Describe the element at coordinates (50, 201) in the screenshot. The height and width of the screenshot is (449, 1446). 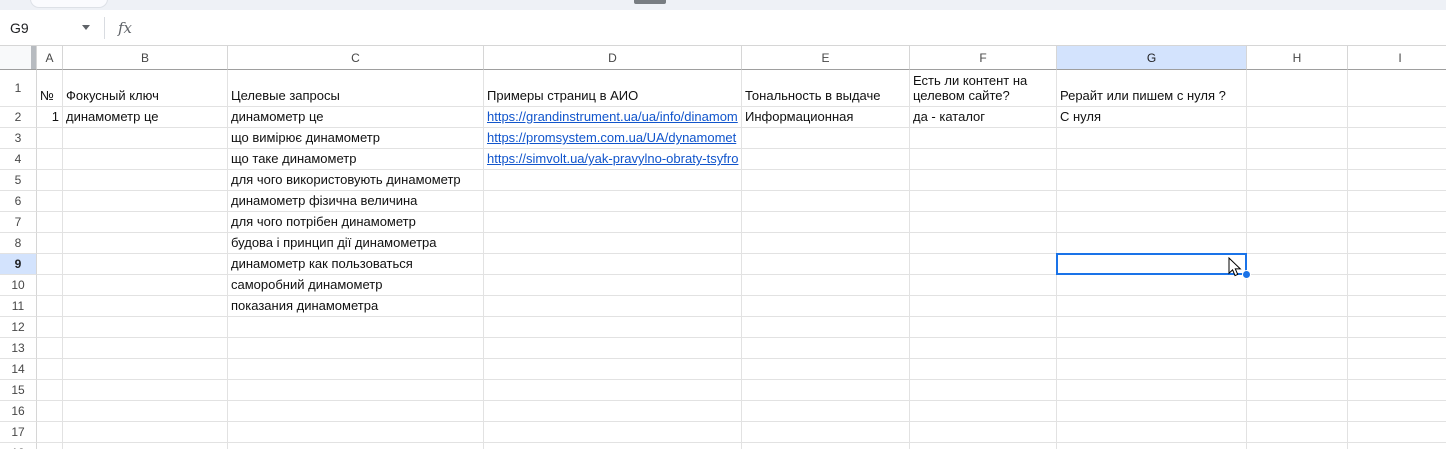
I see `cell-A6` at that location.